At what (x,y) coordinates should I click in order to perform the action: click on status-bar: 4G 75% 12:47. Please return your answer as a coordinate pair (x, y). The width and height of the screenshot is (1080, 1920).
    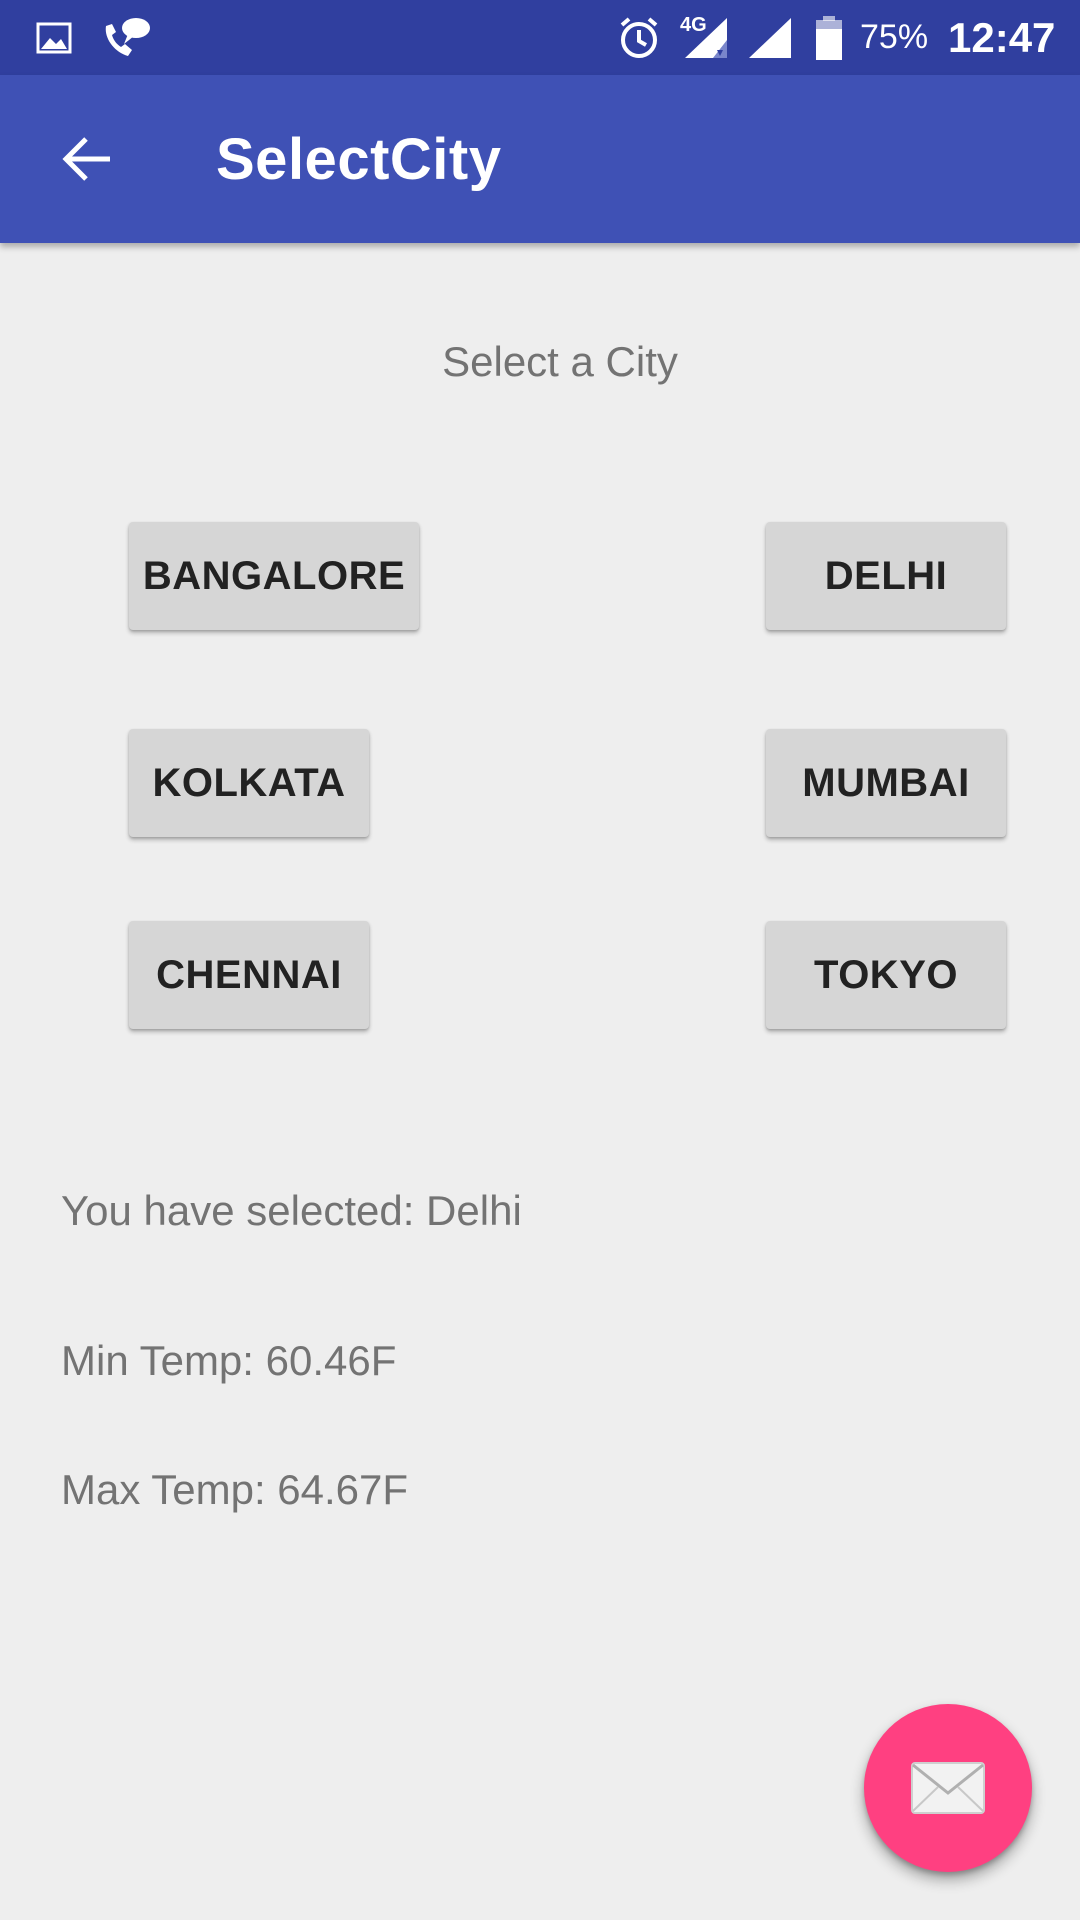
    Looking at the image, I should click on (540, 37).